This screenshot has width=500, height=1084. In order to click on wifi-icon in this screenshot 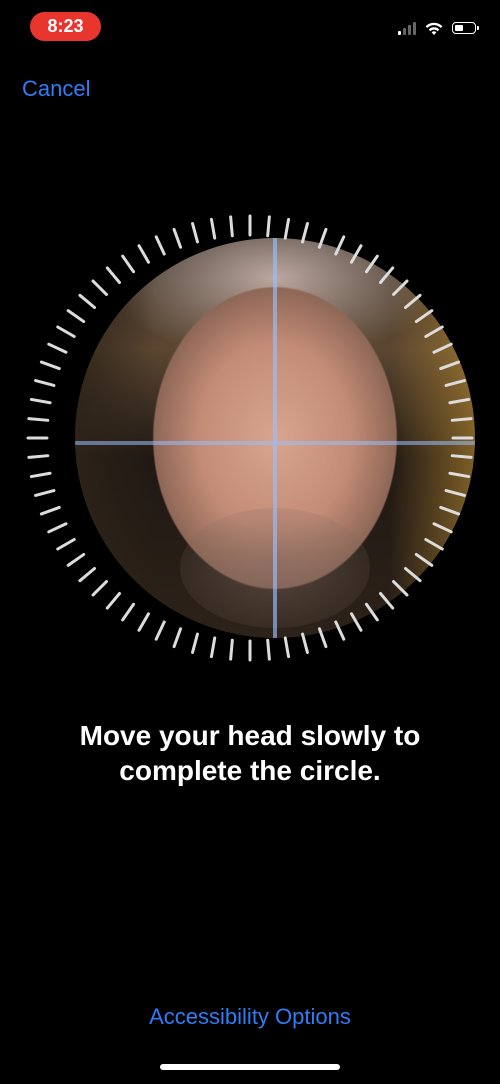, I will do `click(434, 28)`.